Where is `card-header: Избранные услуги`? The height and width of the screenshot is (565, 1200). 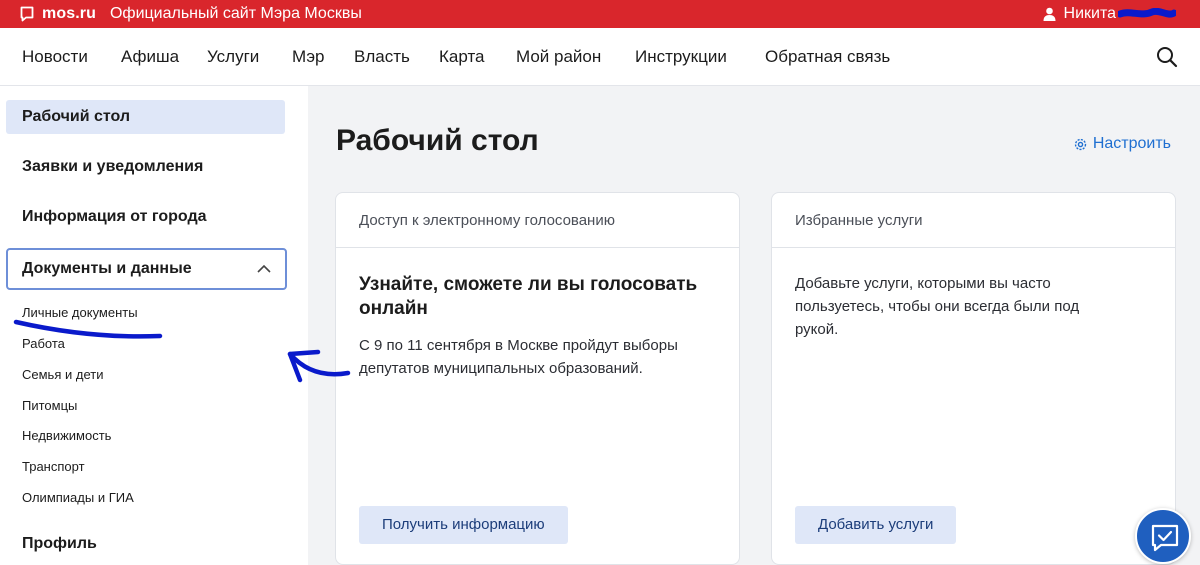
card-header: Избранные услуги is located at coordinates (973, 220).